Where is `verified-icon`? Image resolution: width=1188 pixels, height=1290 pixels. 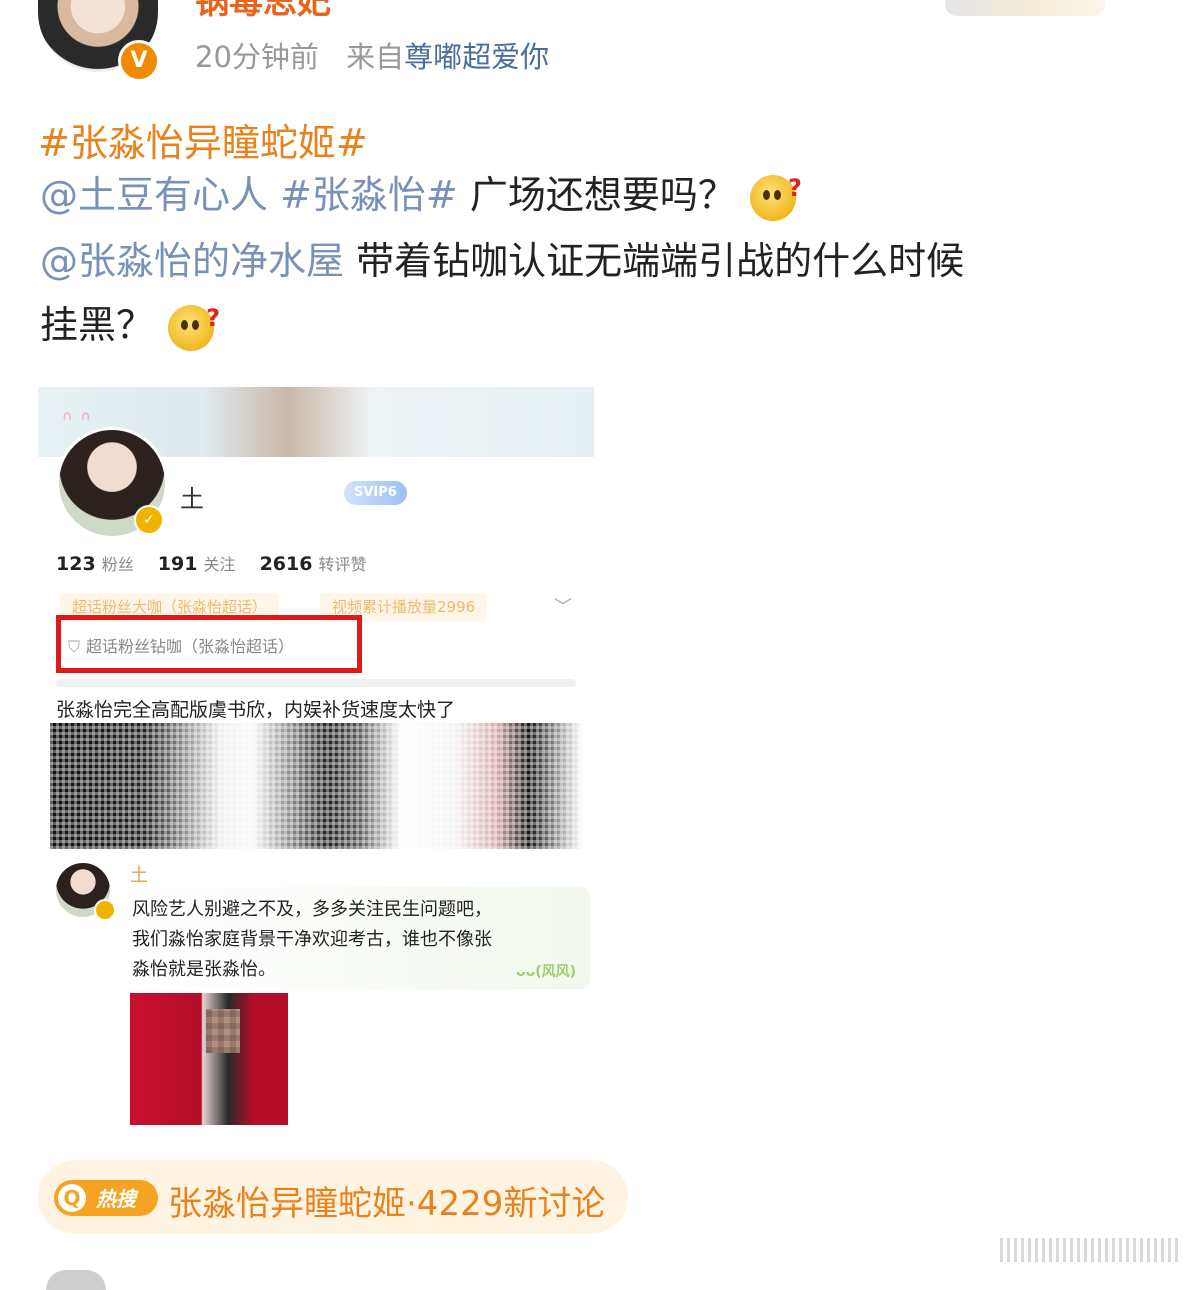 verified-icon is located at coordinates (105, 910).